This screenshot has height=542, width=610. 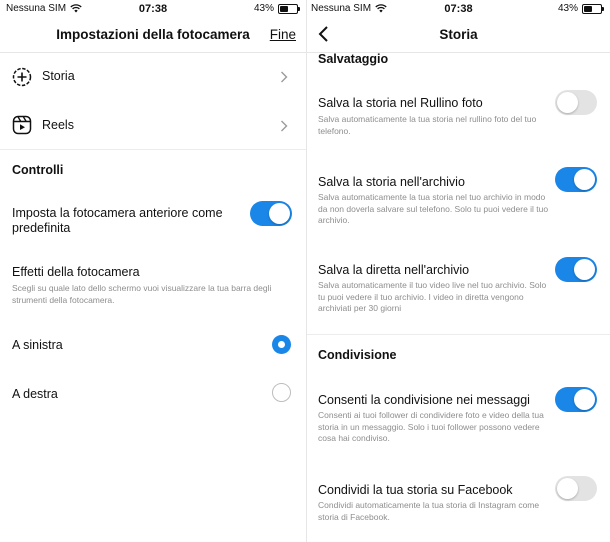 What do you see at coordinates (58, 125) in the screenshot?
I see `settings-item-label: Reels` at bounding box center [58, 125].